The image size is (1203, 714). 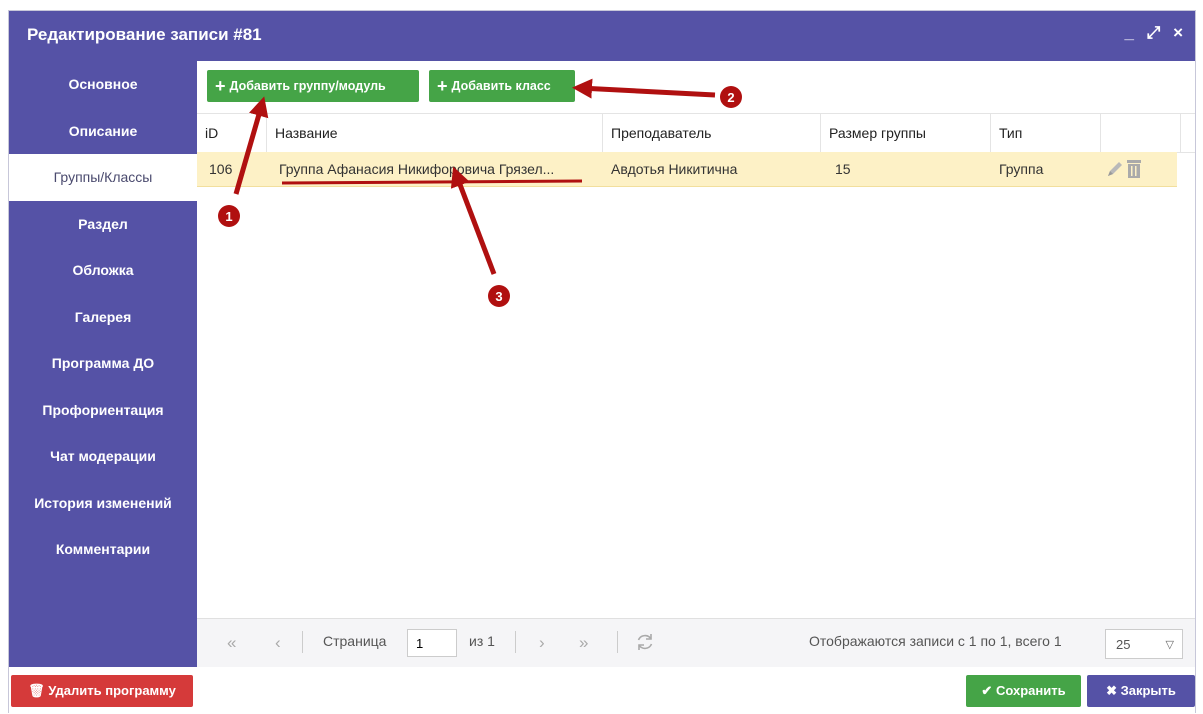 What do you see at coordinates (231, 643) in the screenshot?
I see `first-page-icon: «` at bounding box center [231, 643].